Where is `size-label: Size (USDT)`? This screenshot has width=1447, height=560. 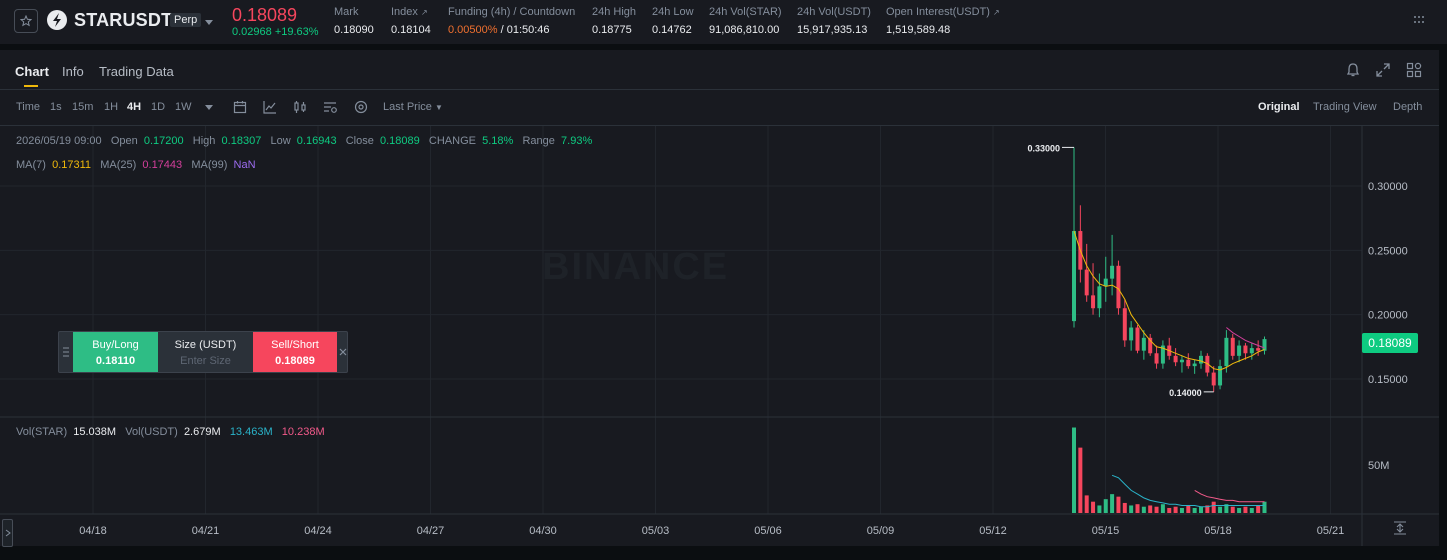
size-label: Size (USDT) is located at coordinates (205, 345).